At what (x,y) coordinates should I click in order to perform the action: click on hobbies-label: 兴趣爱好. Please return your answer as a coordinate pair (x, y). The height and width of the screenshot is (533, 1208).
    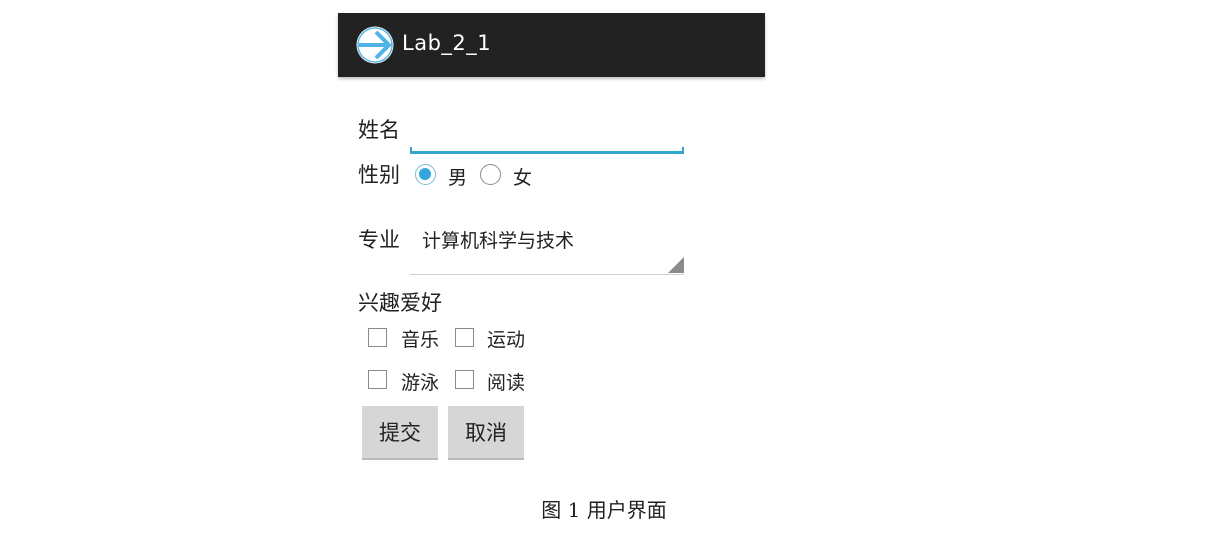
    Looking at the image, I should click on (400, 303).